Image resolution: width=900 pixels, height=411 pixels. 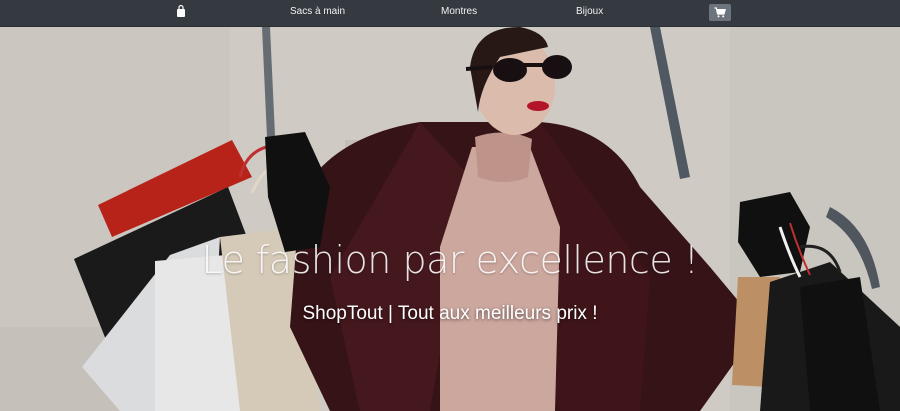 I want to click on cart-button, so click(x=720, y=12).